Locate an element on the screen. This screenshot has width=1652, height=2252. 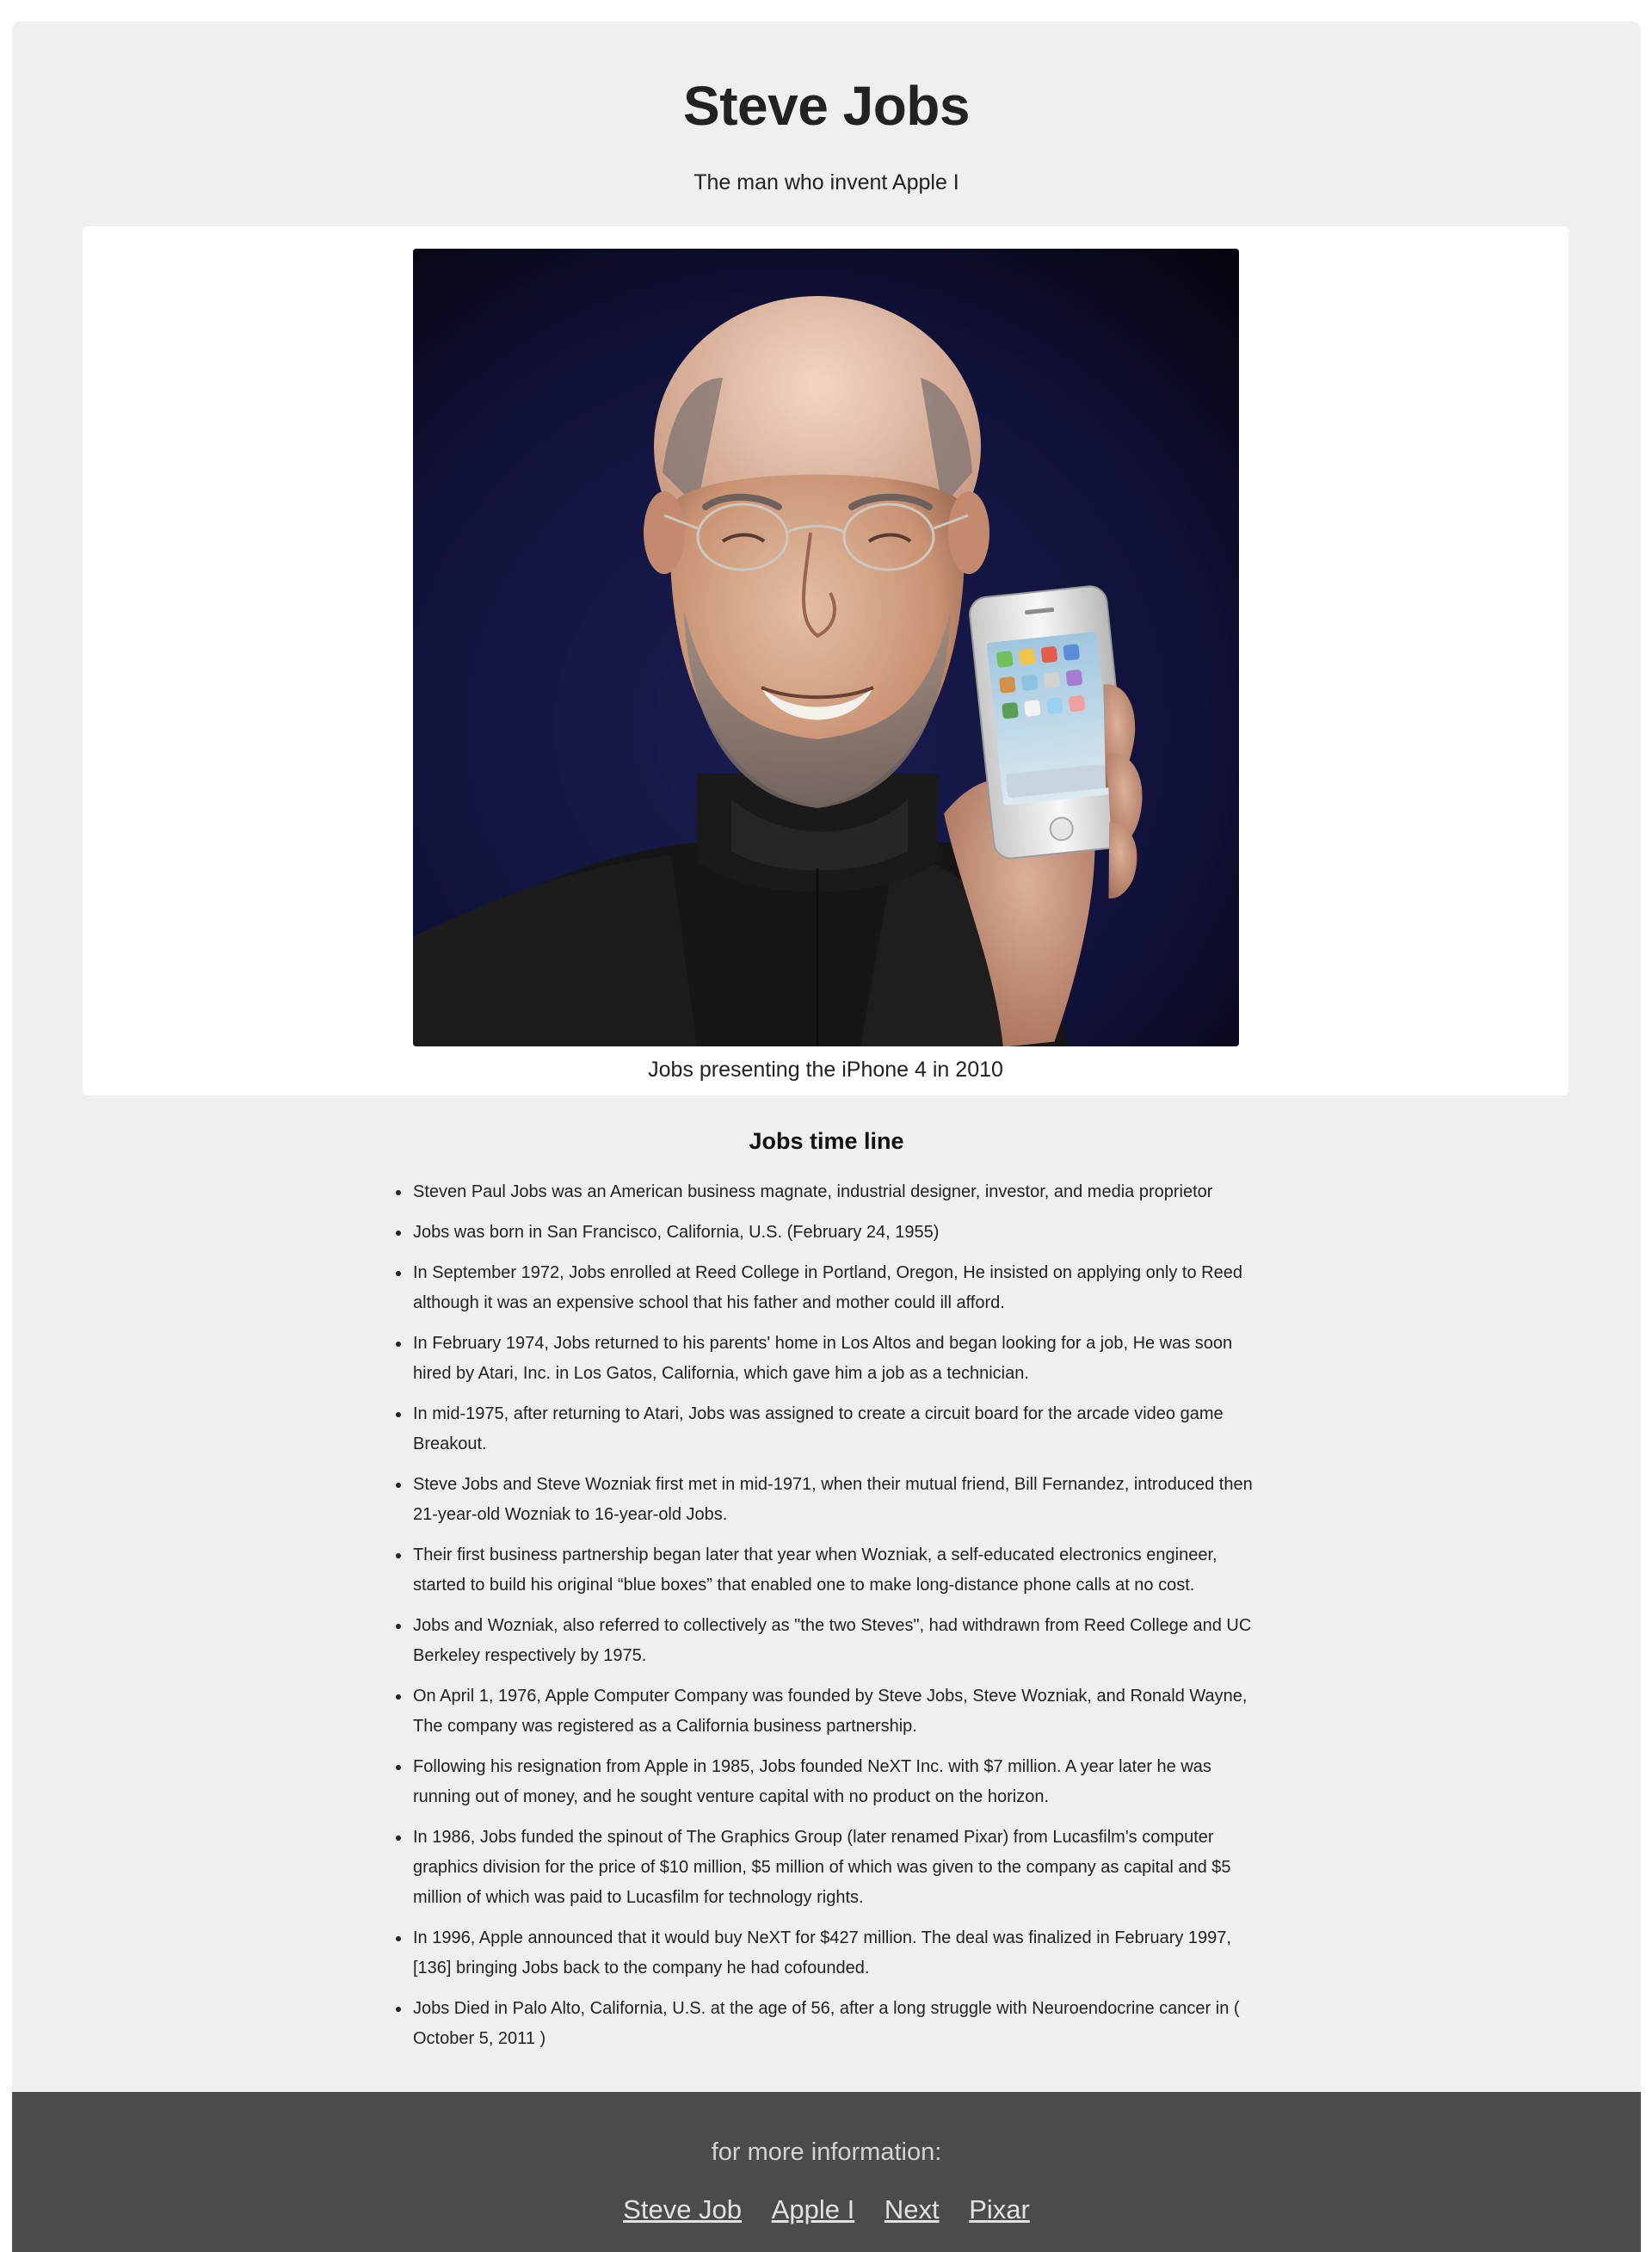
page-subtitle: The man who invent Apple I is located at coordinates (826, 182).